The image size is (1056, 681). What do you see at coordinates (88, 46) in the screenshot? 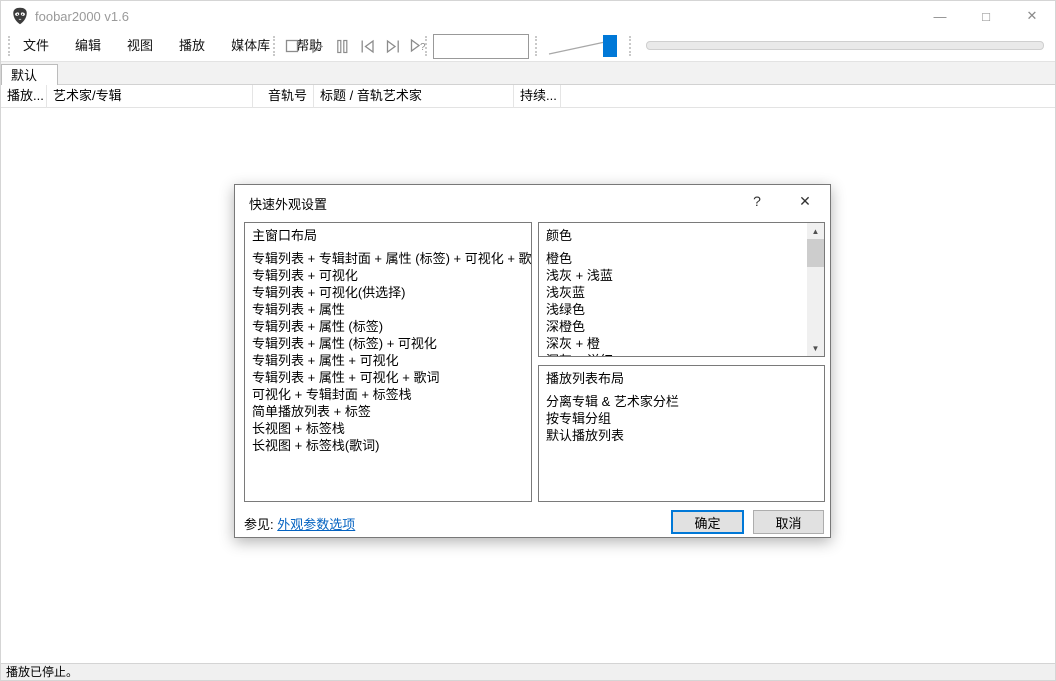
I see `menu-item: 编辑` at bounding box center [88, 46].